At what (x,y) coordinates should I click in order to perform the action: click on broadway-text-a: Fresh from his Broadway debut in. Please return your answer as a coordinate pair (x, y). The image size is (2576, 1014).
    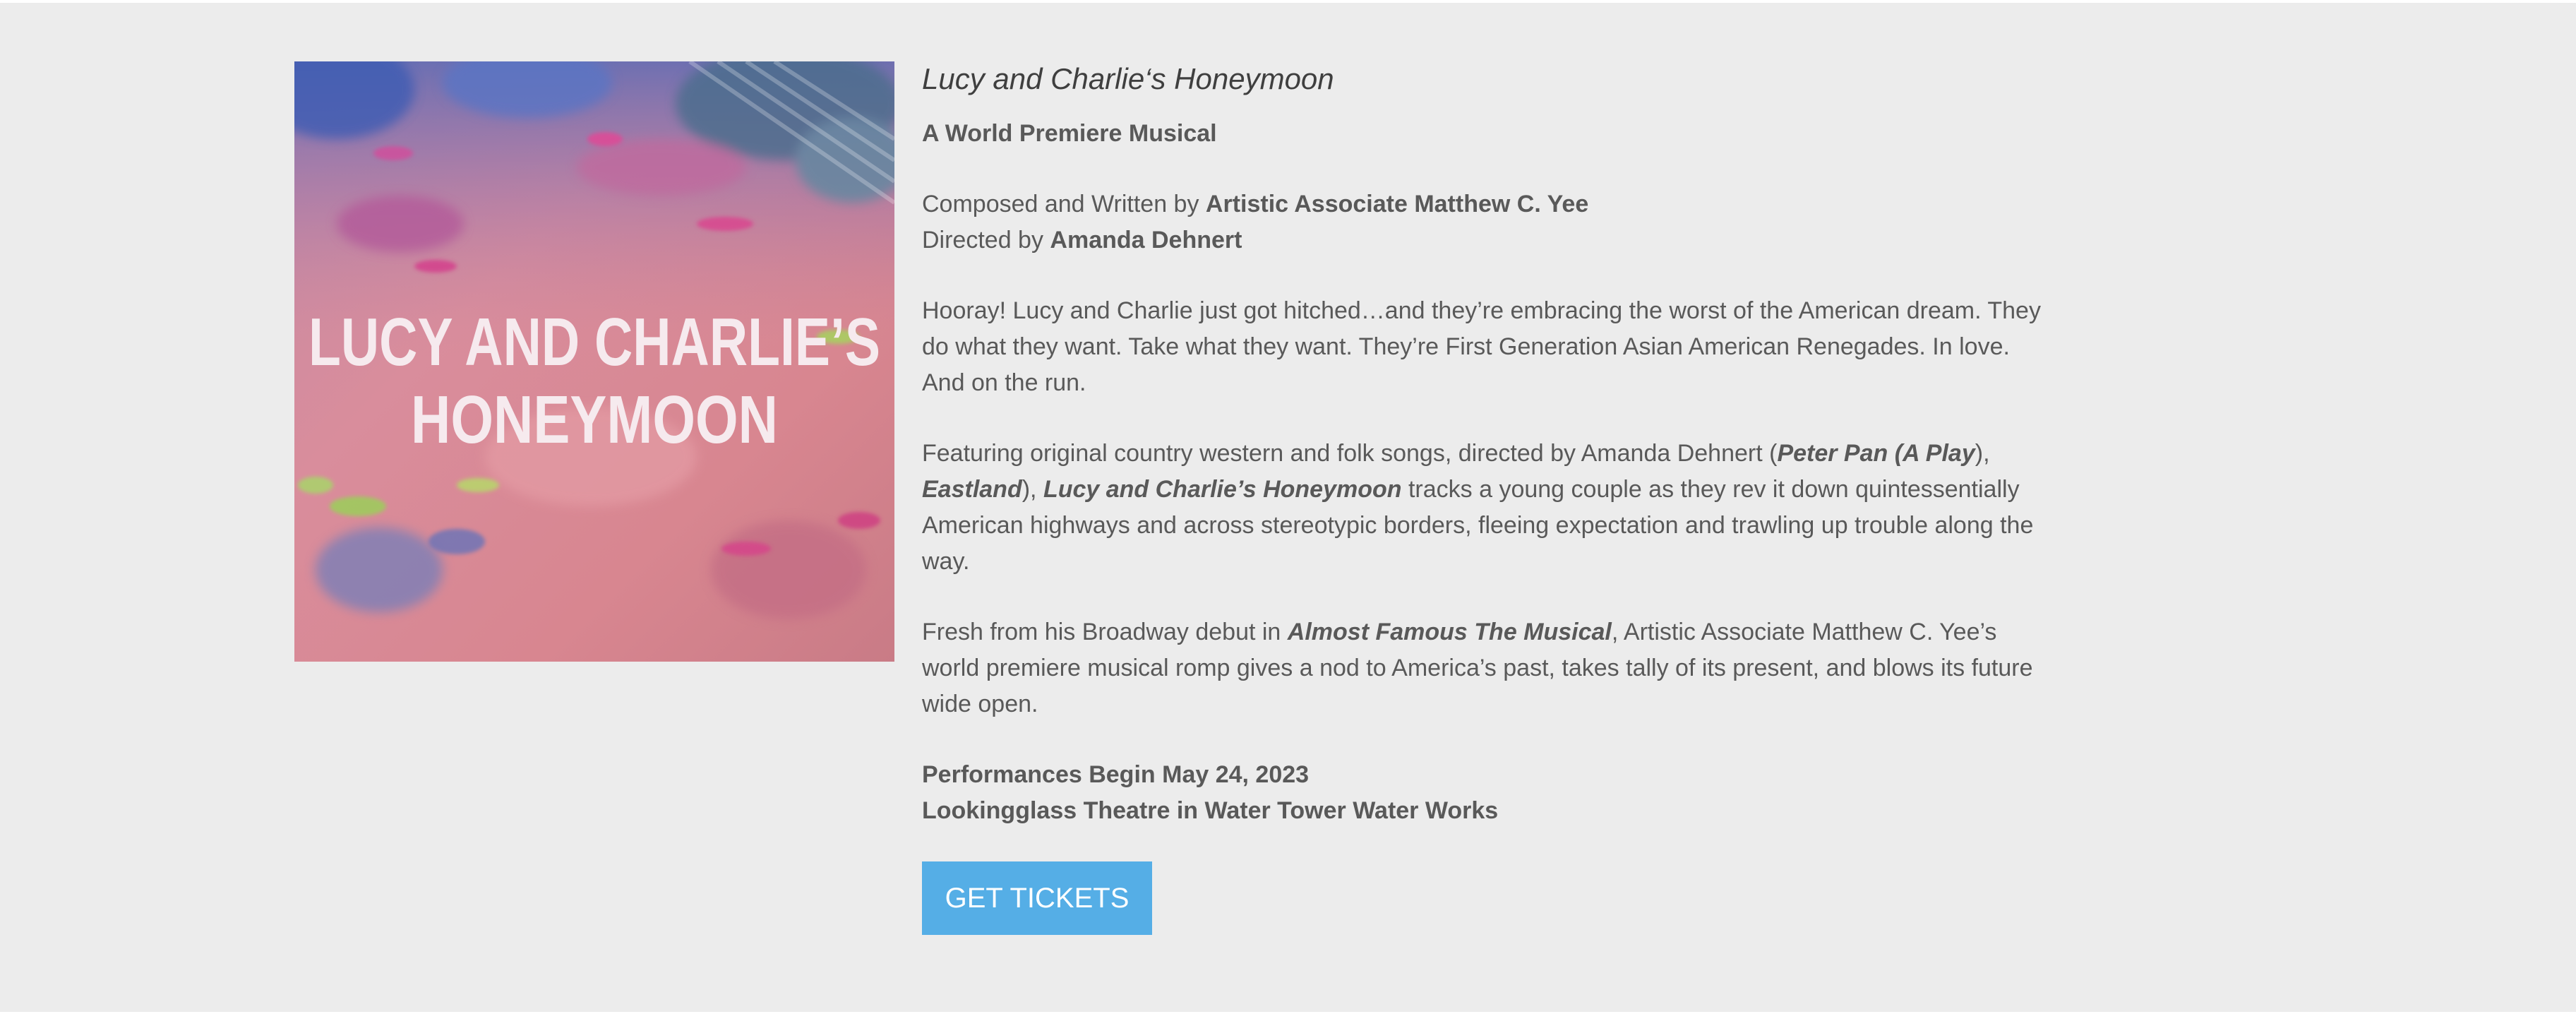
    Looking at the image, I should click on (1105, 632).